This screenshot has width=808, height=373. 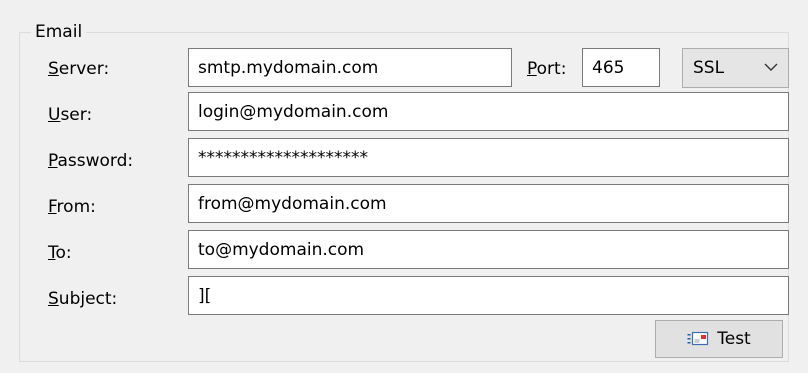 What do you see at coordinates (698, 338) in the screenshot?
I see `mail-icon` at bounding box center [698, 338].